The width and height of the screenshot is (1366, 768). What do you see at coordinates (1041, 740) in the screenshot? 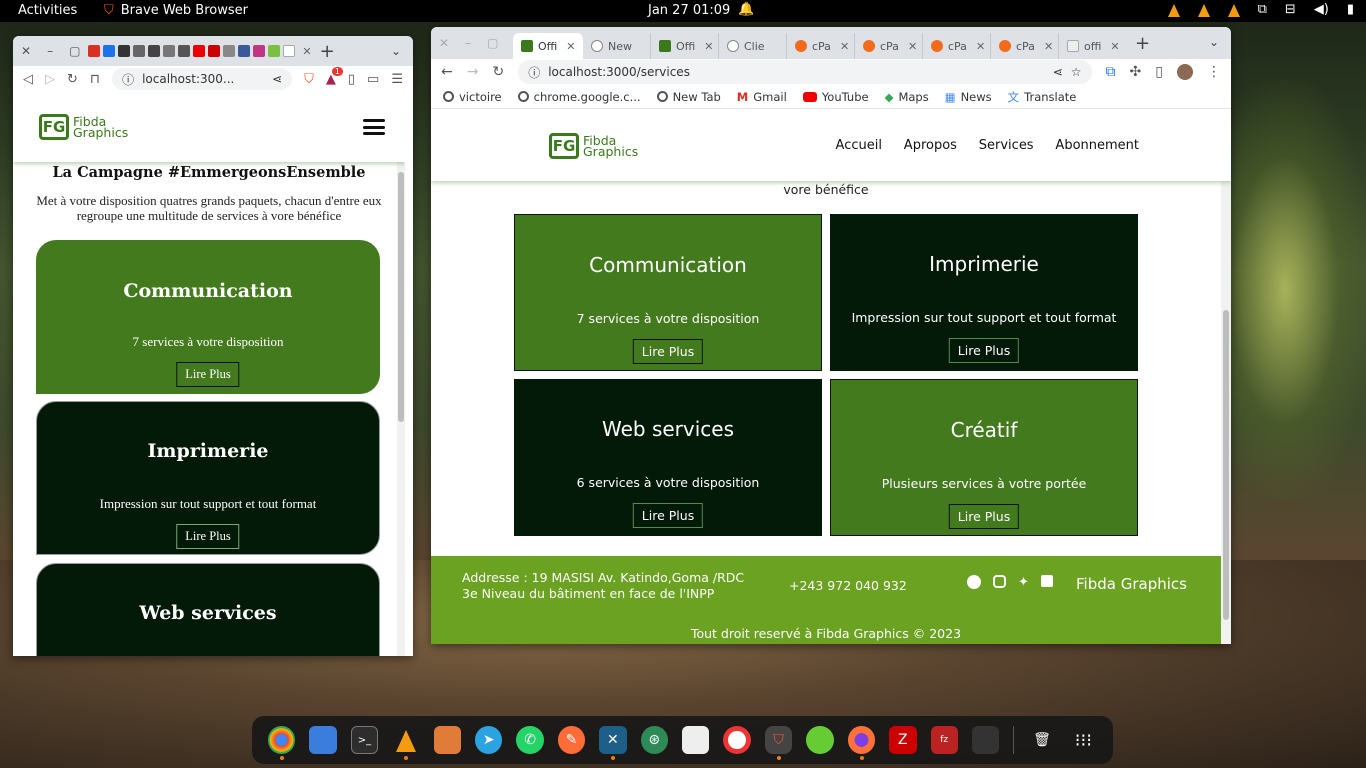
I see `trash-icon: 🗑` at bounding box center [1041, 740].